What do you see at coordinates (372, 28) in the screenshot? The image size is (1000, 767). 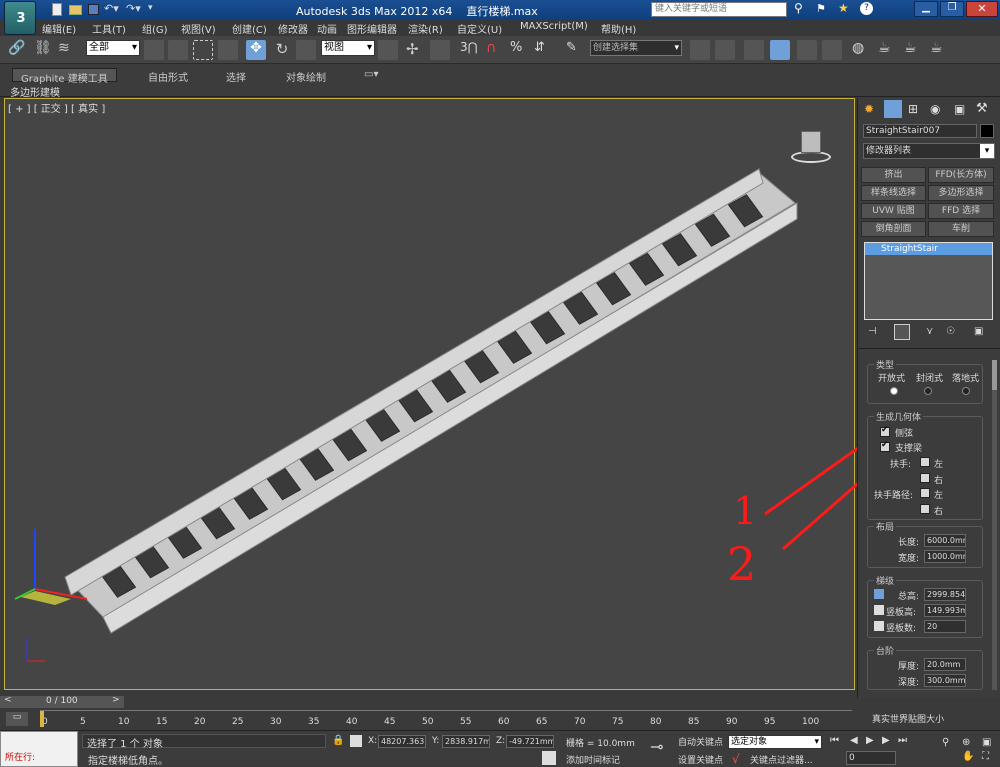 I see `menu-graph-editors: 图形编辑器` at bounding box center [372, 28].